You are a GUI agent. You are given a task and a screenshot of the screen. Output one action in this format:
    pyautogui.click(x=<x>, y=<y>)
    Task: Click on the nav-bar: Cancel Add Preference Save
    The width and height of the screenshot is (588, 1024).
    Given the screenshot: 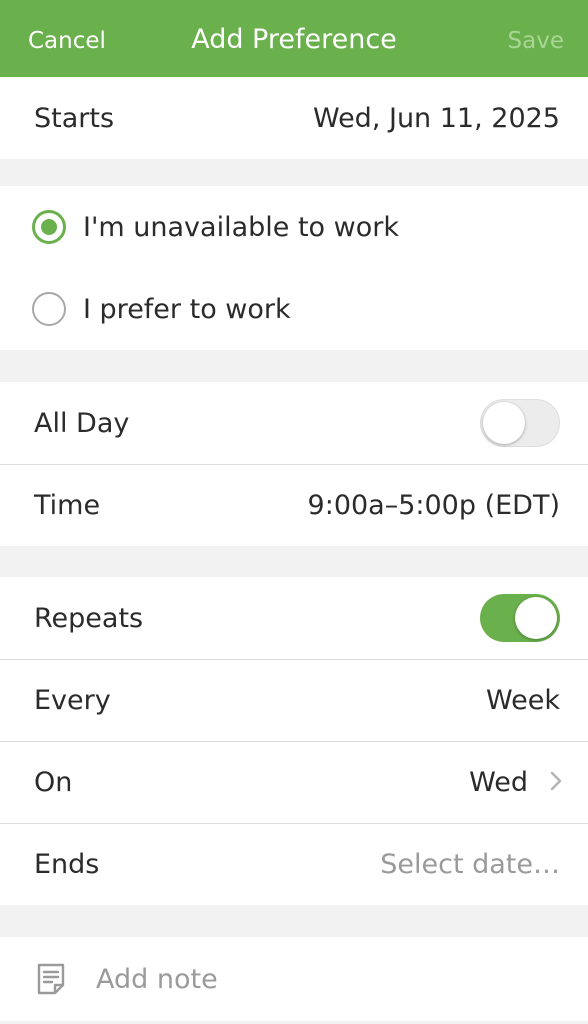 What is the action you would take?
    pyautogui.click(x=294, y=38)
    